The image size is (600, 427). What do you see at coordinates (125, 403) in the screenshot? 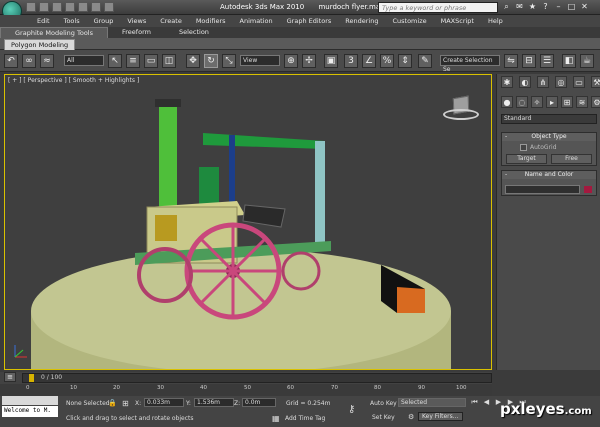
I see `absolute-mode-icon: ⊞` at bounding box center [125, 403].